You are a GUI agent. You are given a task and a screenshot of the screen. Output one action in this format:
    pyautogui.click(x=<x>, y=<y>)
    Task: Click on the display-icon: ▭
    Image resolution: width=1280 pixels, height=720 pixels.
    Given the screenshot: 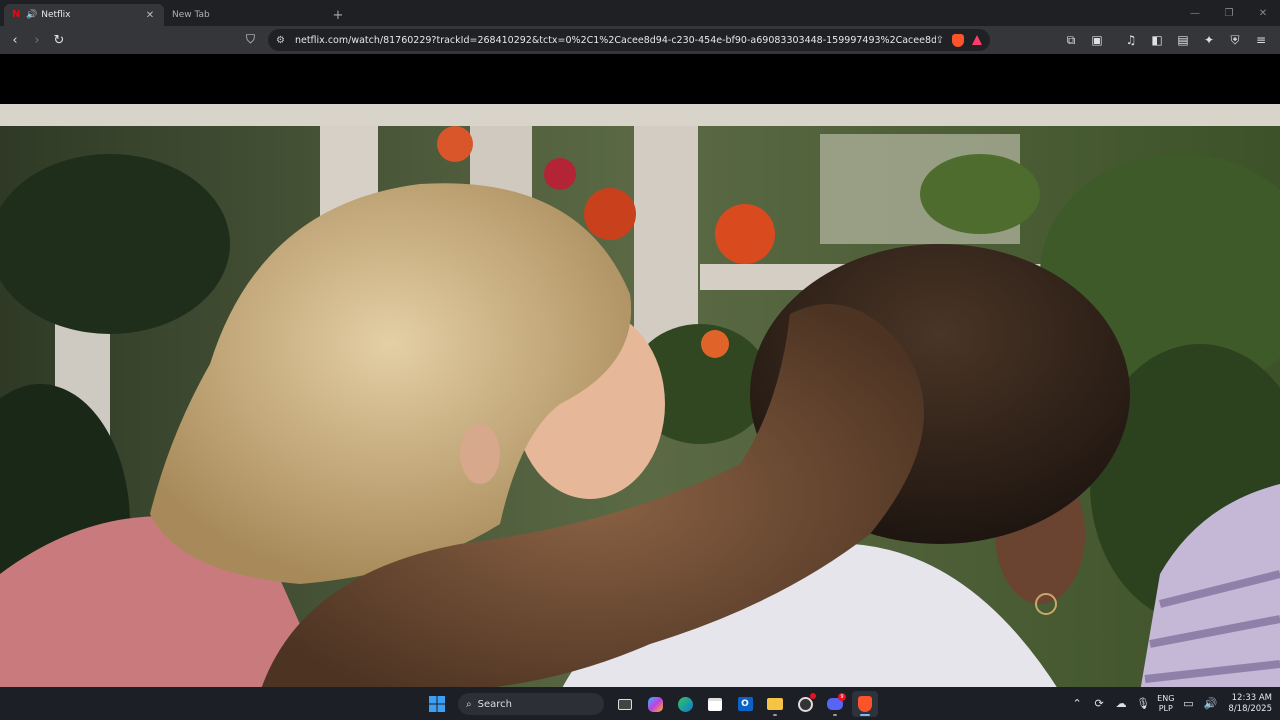 What is the action you would take?
    pyautogui.click(x=1188, y=703)
    